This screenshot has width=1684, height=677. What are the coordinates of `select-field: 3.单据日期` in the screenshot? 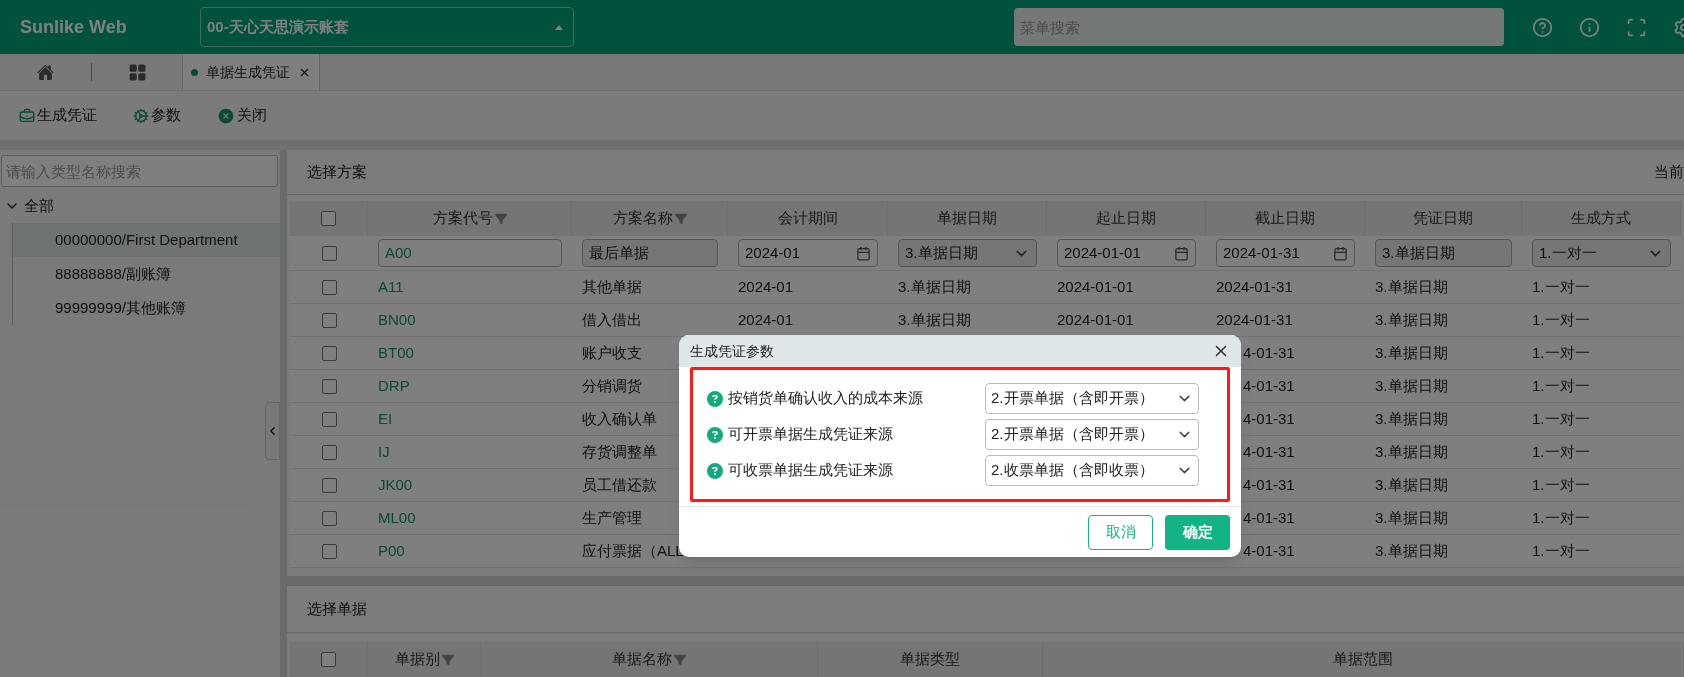 It's located at (967, 253).